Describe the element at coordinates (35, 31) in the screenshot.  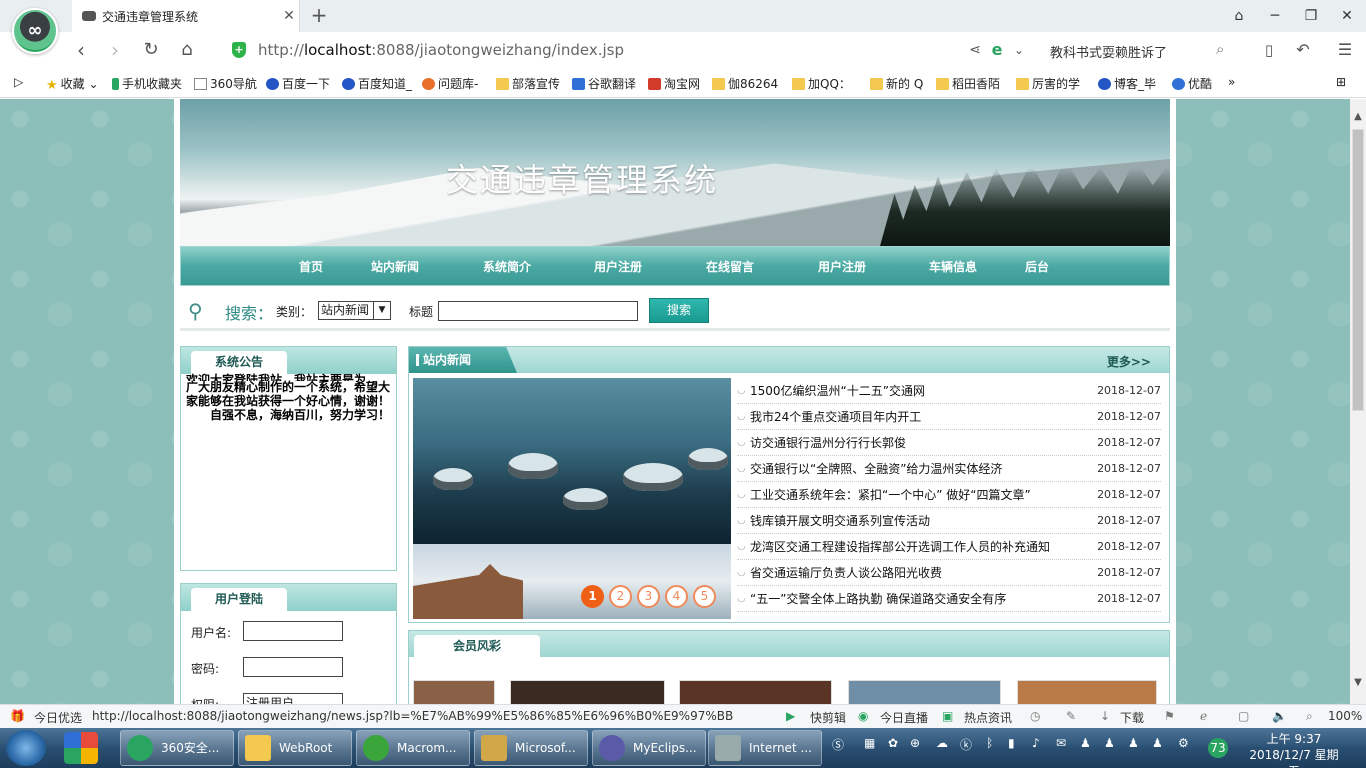
I see `browser-logo-icon` at that location.